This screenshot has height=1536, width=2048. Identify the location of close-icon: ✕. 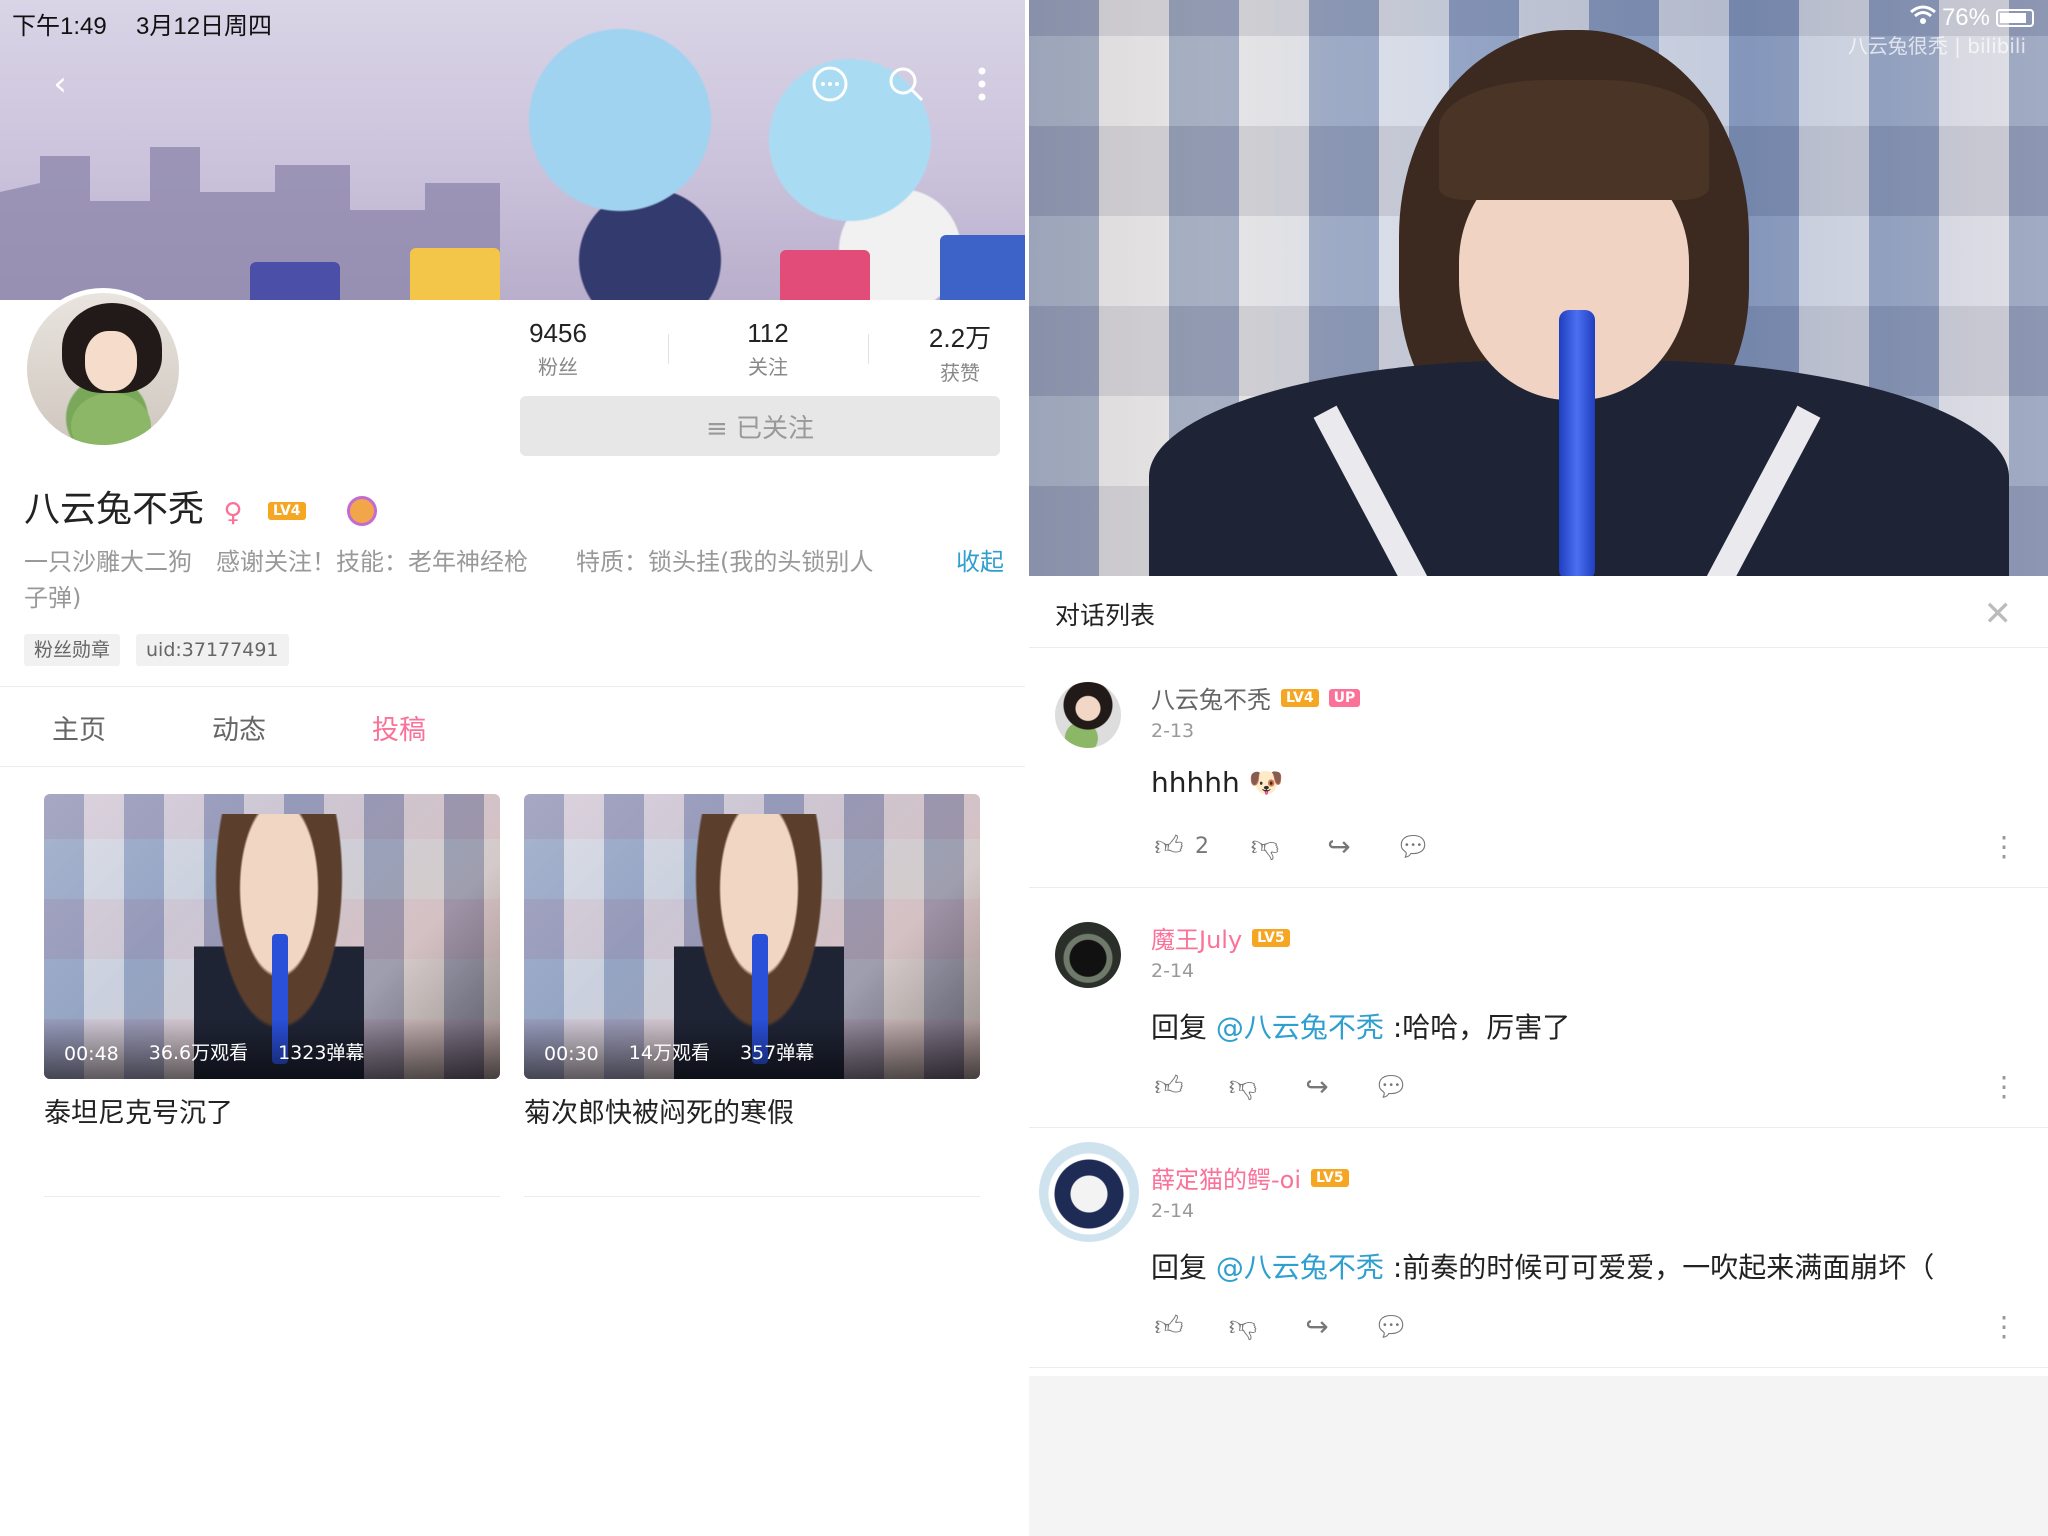
(1998, 614).